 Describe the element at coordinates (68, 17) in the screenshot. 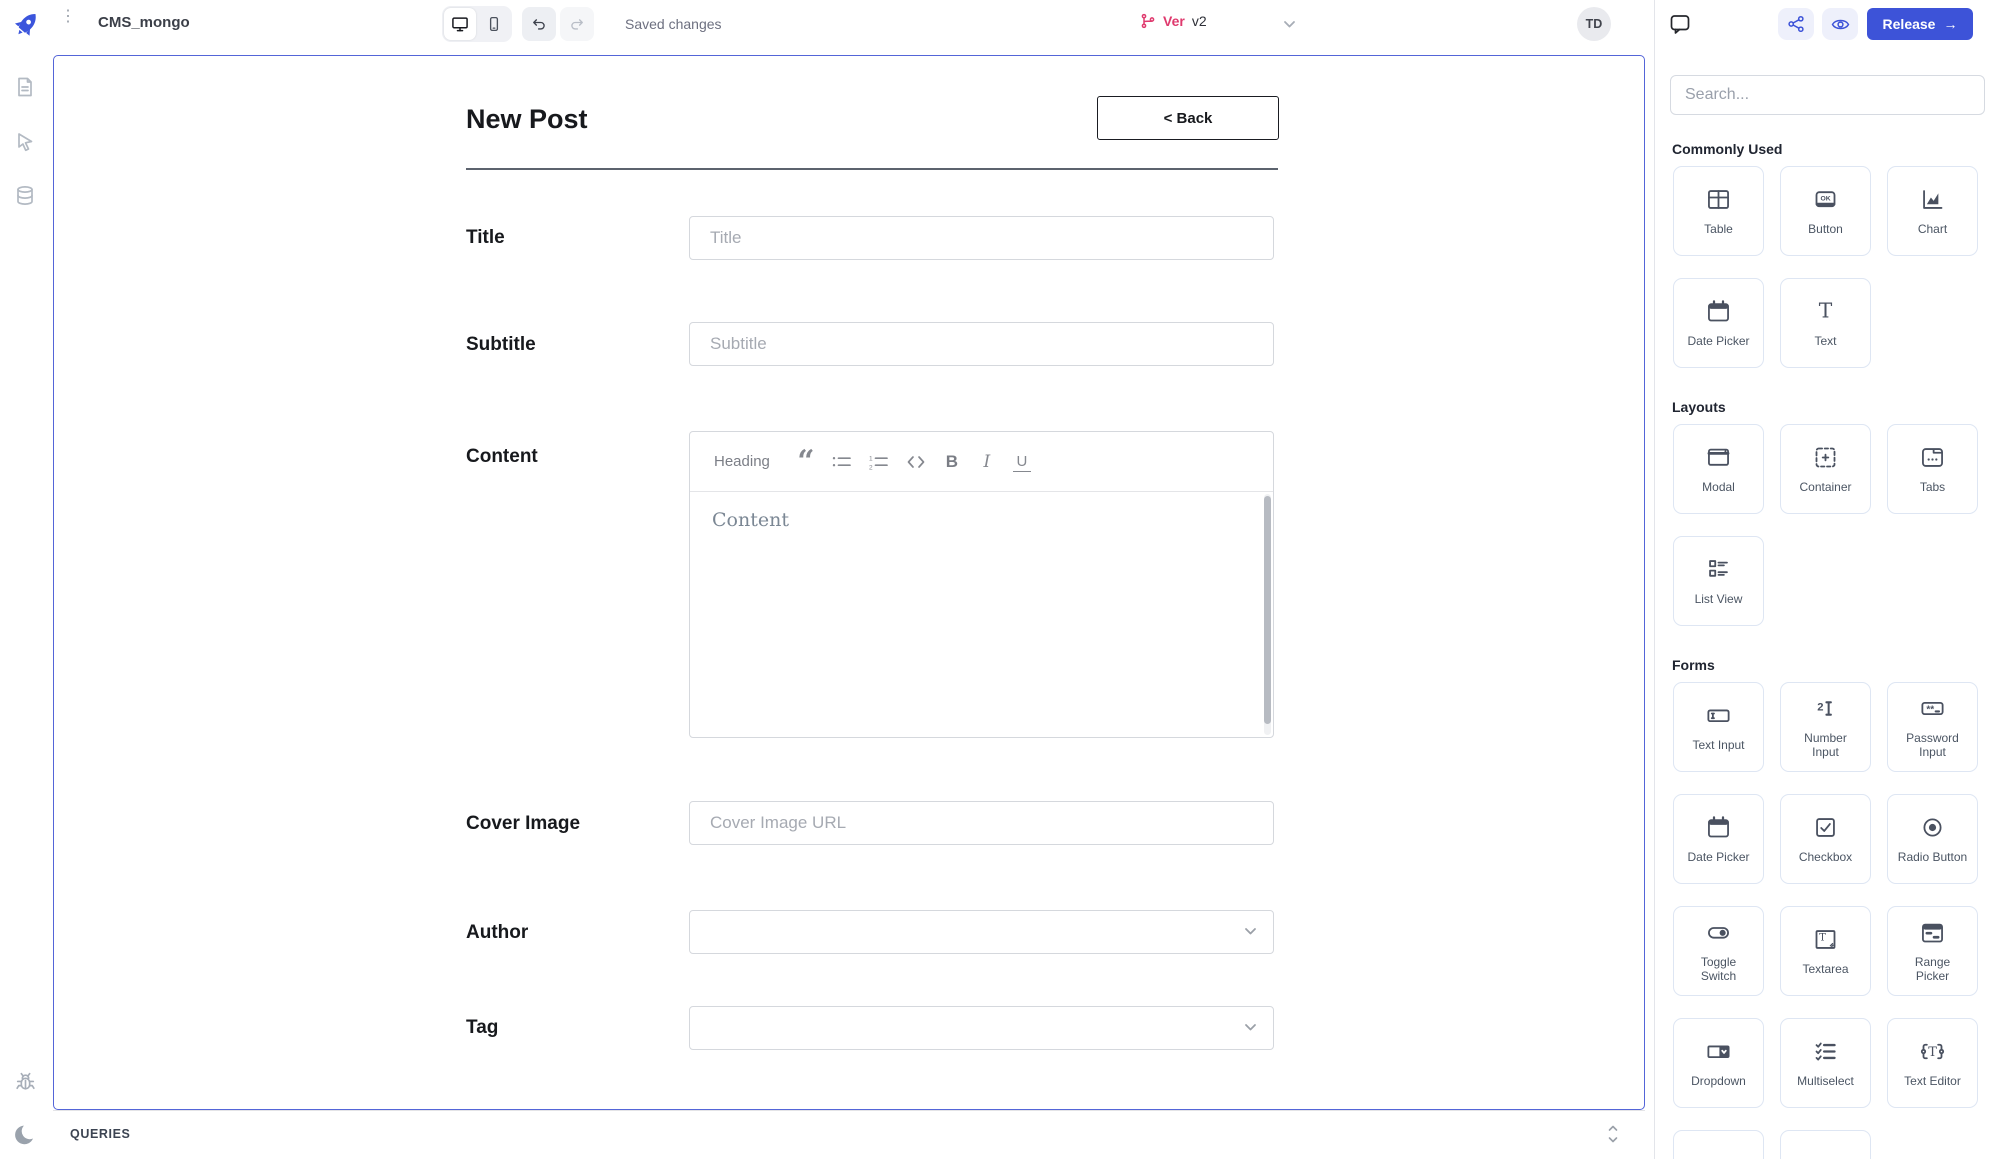

I see `app-menu-kebab-icon: ⋮` at that location.